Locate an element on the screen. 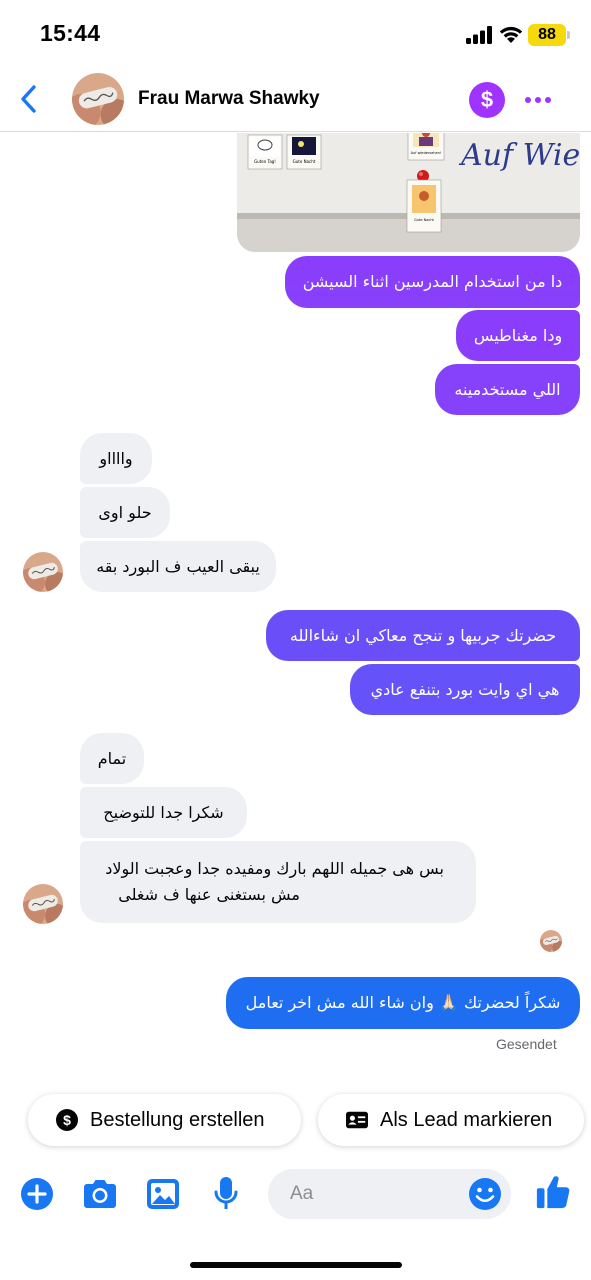 Image resolution: width=591 pixels, height=1280 pixels. mark-lead-button: Als Lead markieren is located at coordinates (451, 1120).